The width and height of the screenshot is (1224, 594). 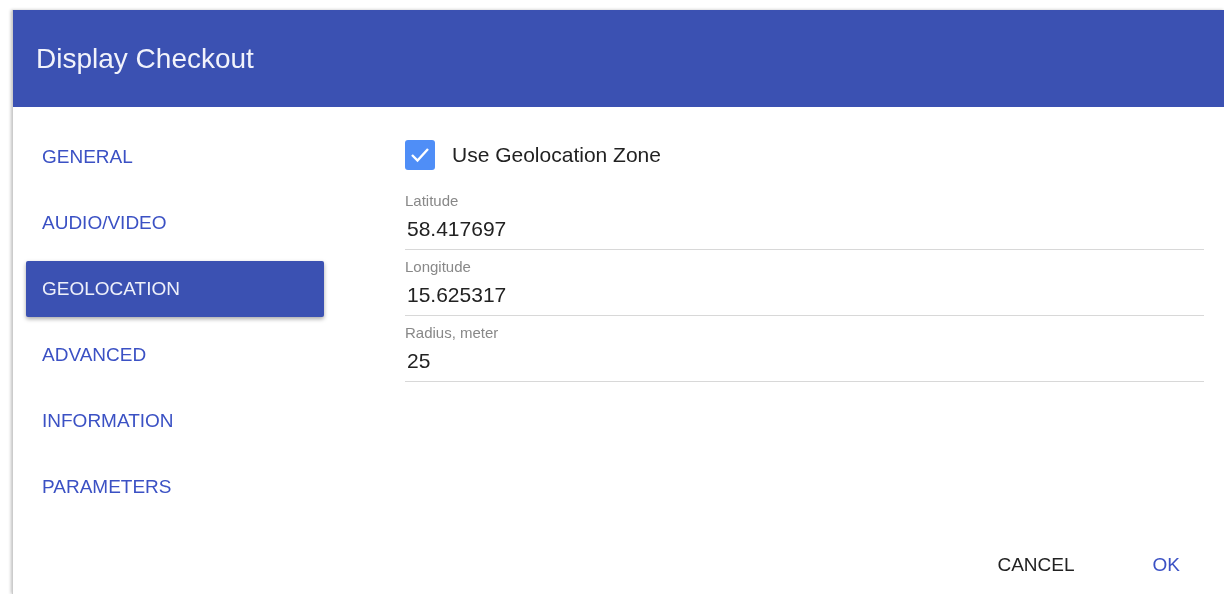 I want to click on sidebar-item: AUDIO/VIDEO, so click(x=175, y=223).